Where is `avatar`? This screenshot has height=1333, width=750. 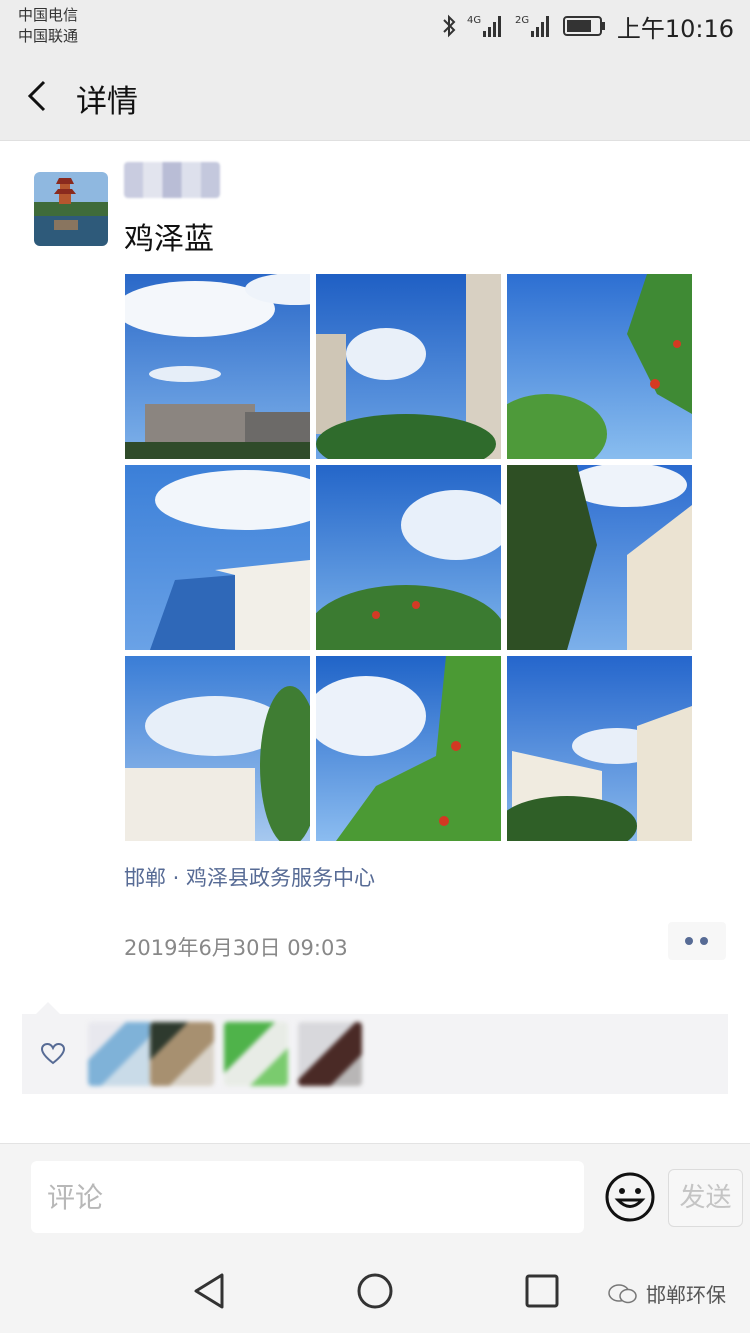
avatar is located at coordinates (71, 209).